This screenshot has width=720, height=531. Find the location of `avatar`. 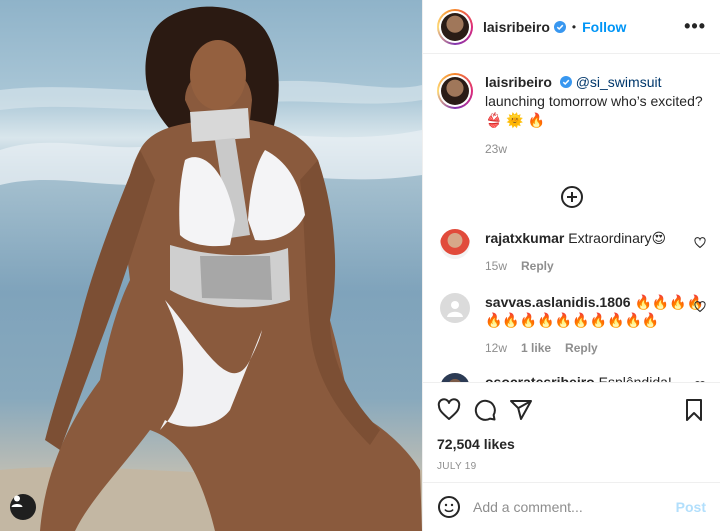

avatar is located at coordinates (455, 26).